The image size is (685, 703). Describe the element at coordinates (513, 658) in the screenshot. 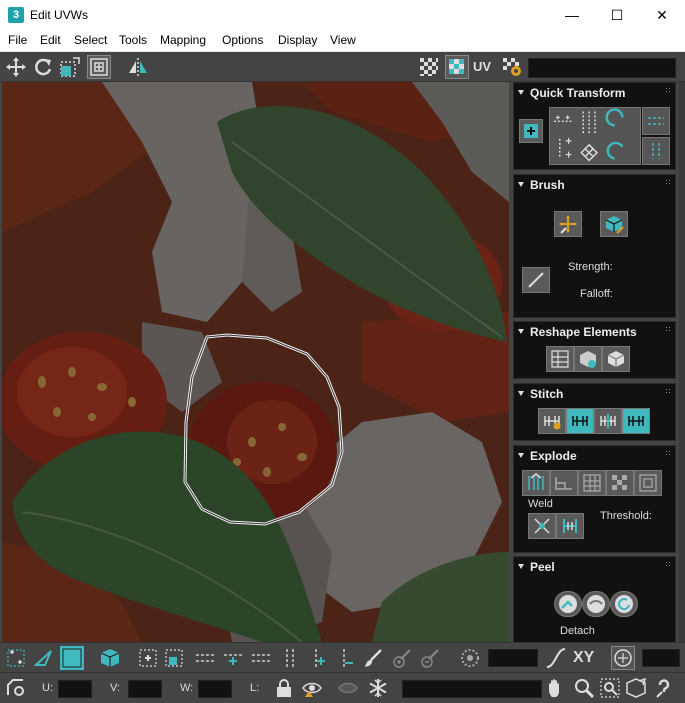

I see `soft-selection-value` at that location.